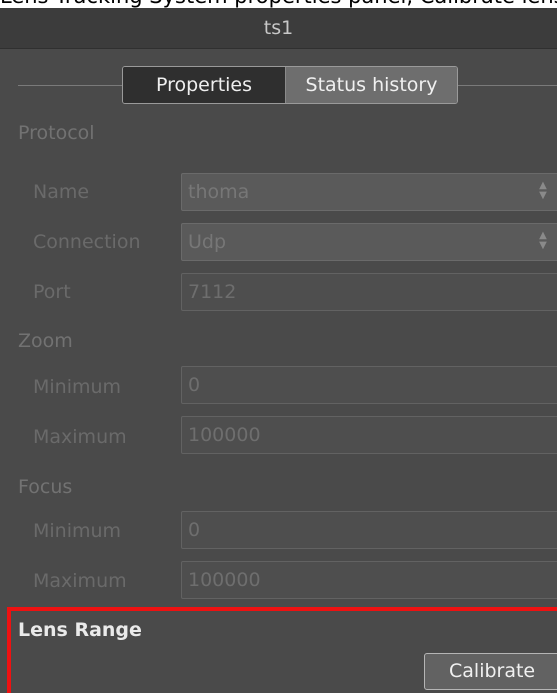 Image resolution: width=557 pixels, height=693 pixels. Describe the element at coordinates (369, 580) in the screenshot. I see `focus-maximum-field: 100000` at that location.